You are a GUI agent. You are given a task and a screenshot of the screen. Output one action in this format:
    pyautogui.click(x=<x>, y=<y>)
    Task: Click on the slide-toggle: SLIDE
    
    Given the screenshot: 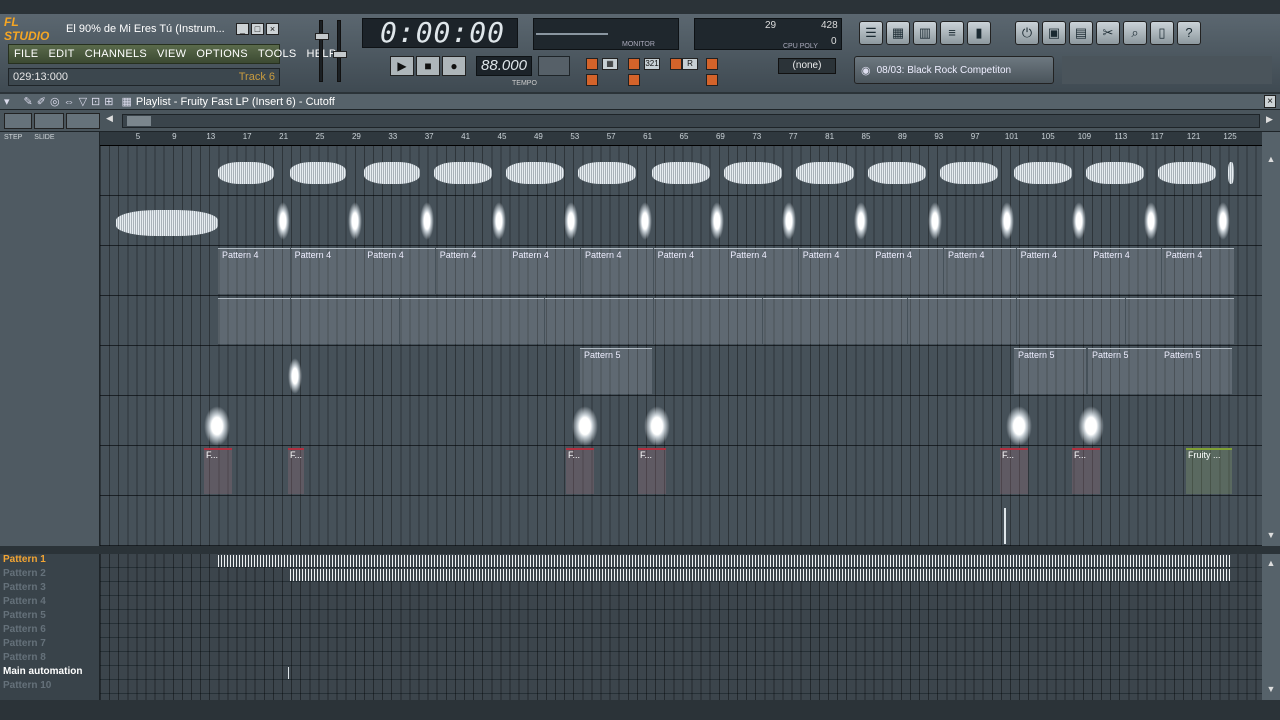 What is the action you would take?
    pyautogui.click(x=44, y=137)
    